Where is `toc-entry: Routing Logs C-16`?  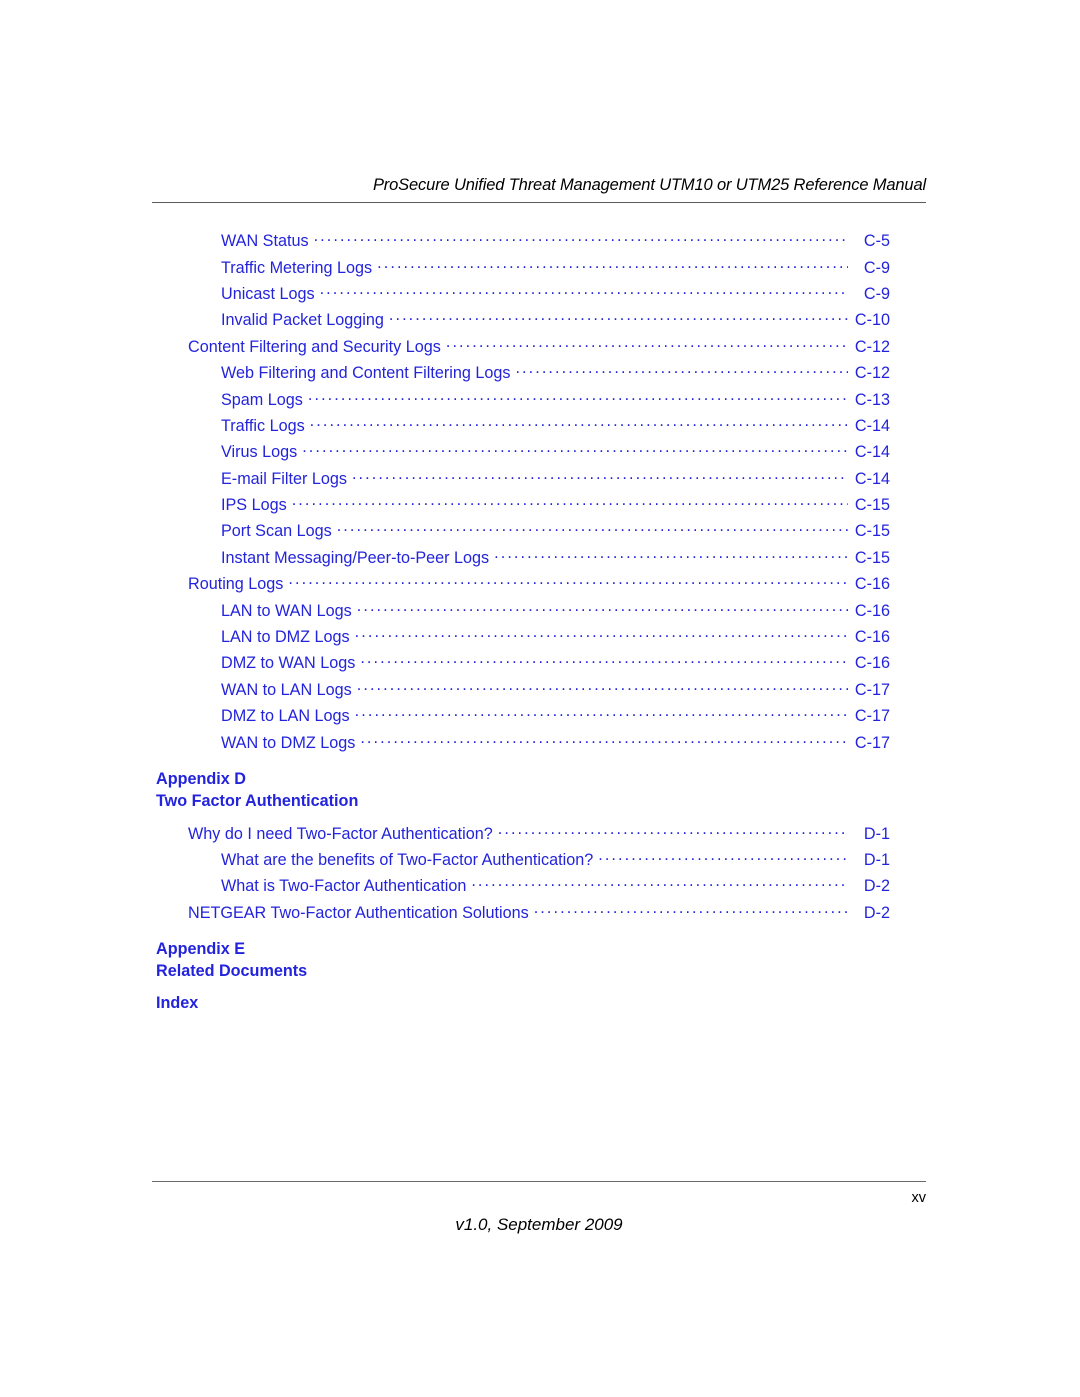 toc-entry: Routing Logs C-16 is located at coordinates (539, 586).